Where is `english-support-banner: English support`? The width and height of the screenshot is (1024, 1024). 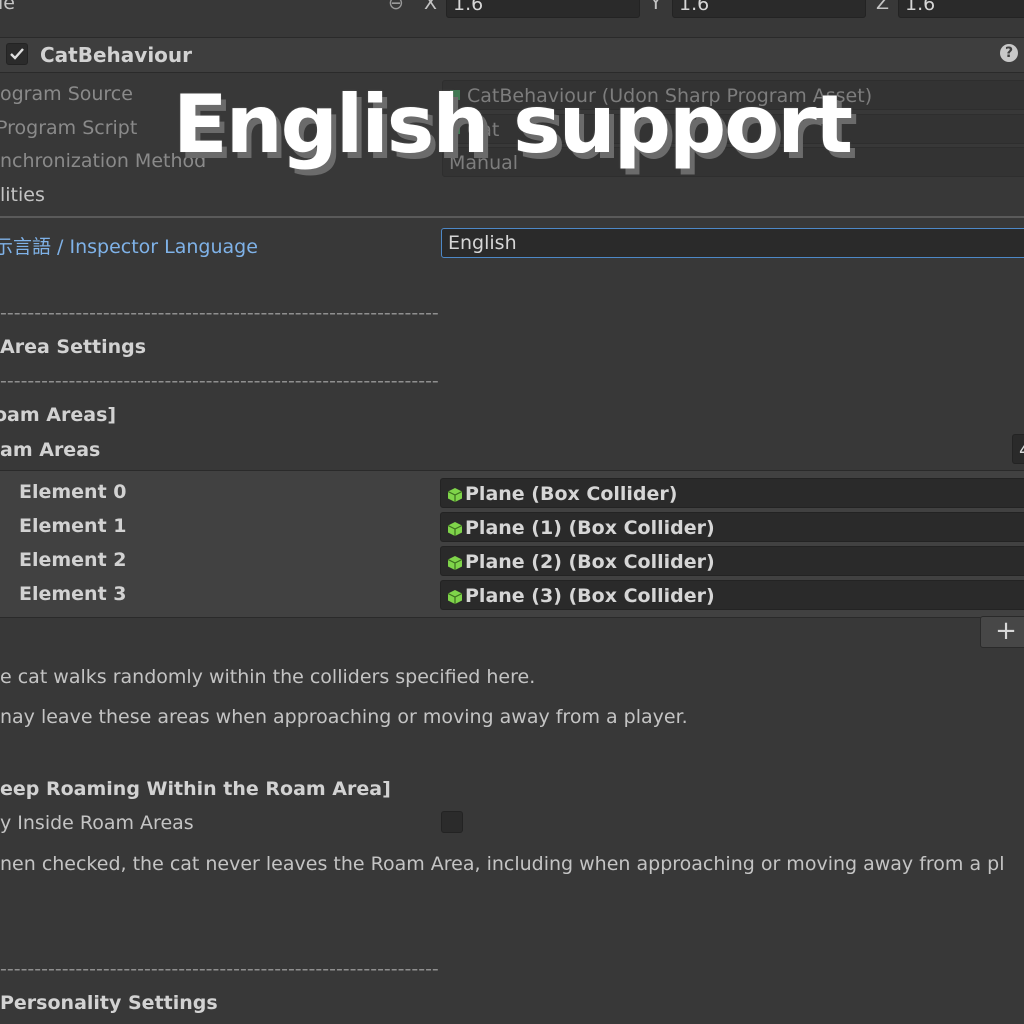
english-support-banner: English support is located at coordinates (513, 124).